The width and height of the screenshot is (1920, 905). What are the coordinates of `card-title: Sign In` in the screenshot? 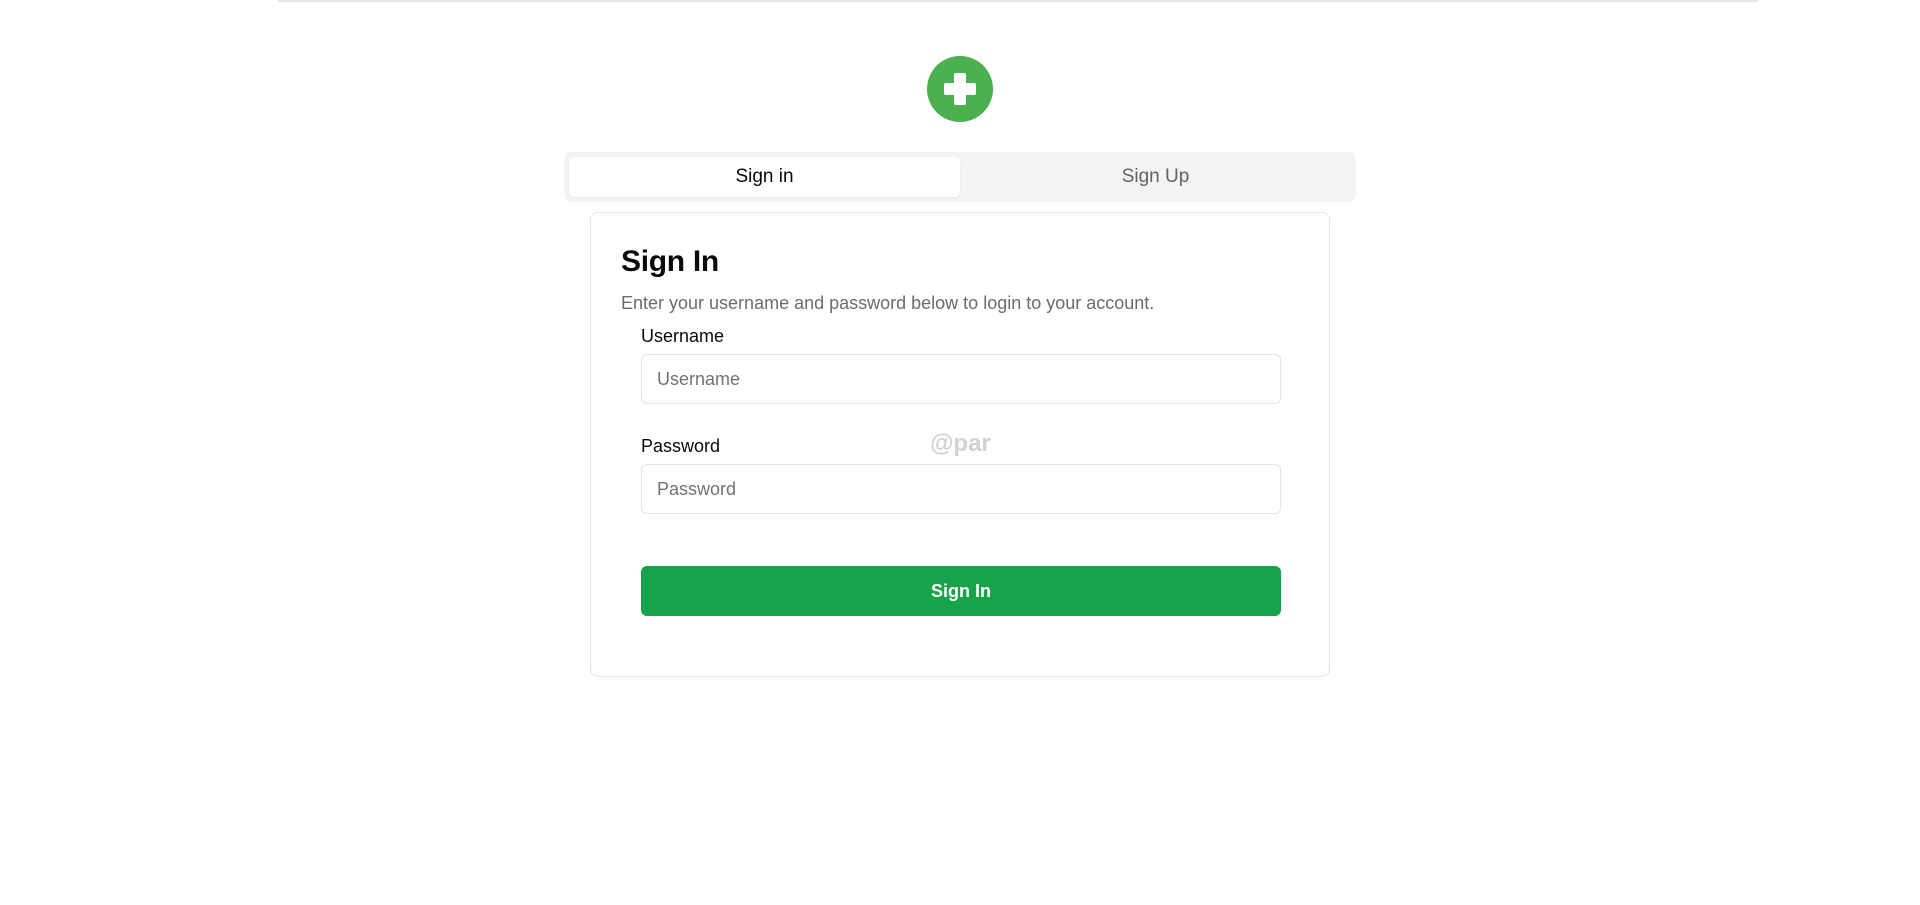 It's located at (670, 261).